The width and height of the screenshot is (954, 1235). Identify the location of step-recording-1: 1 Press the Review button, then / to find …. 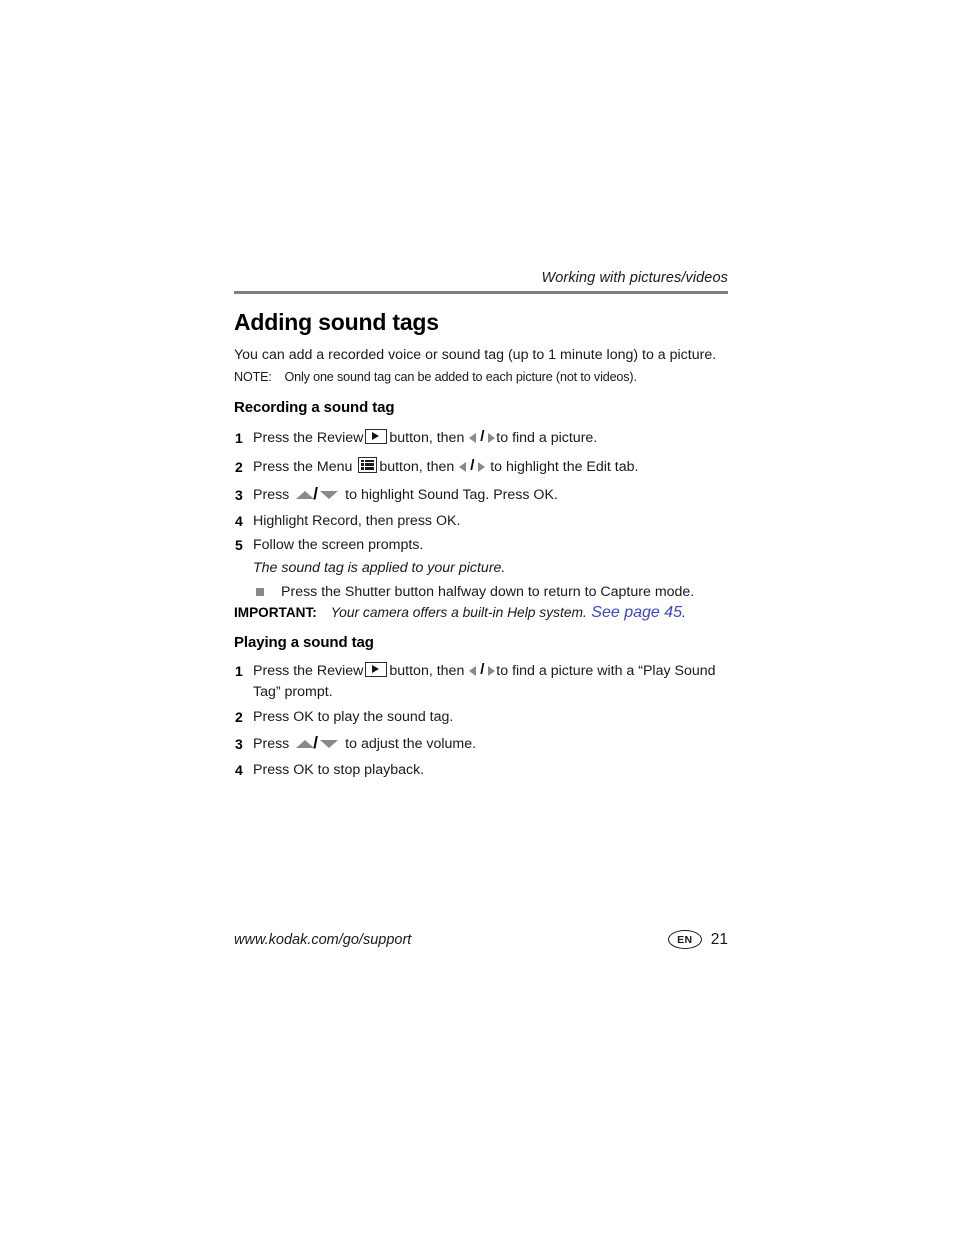
(481, 438).